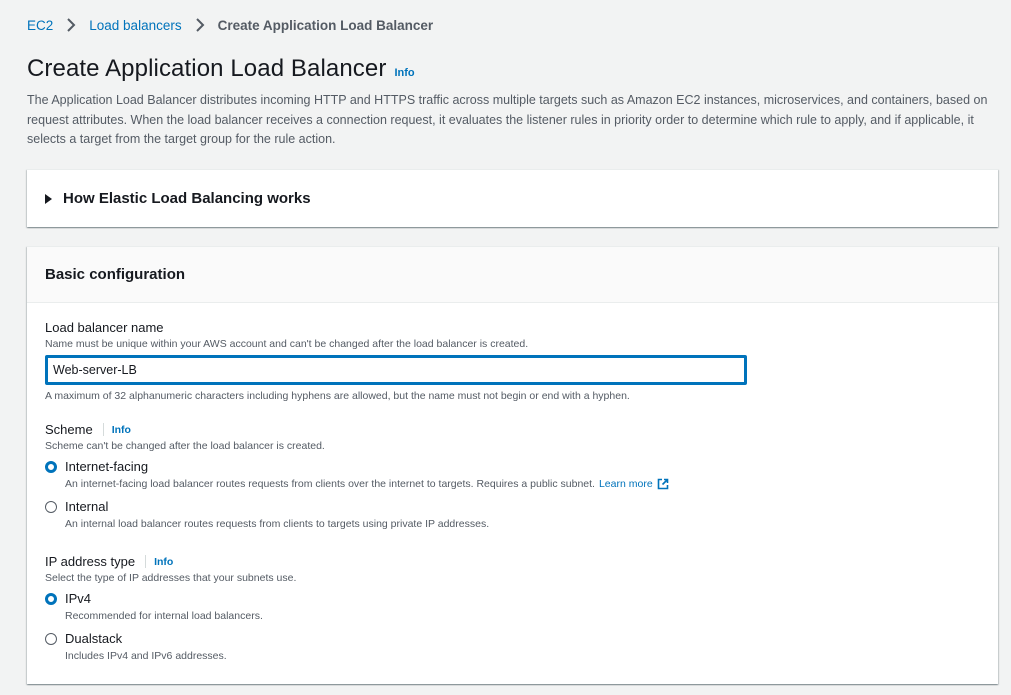 The height and width of the screenshot is (695, 1011). Describe the element at coordinates (357, 429) in the screenshot. I see `scheme-label-row: Scheme Info` at that location.